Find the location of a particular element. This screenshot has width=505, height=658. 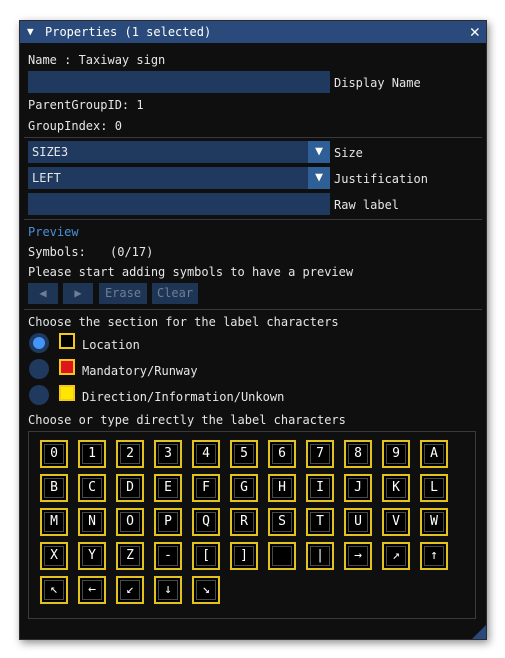

character-key: → is located at coordinates (358, 556).